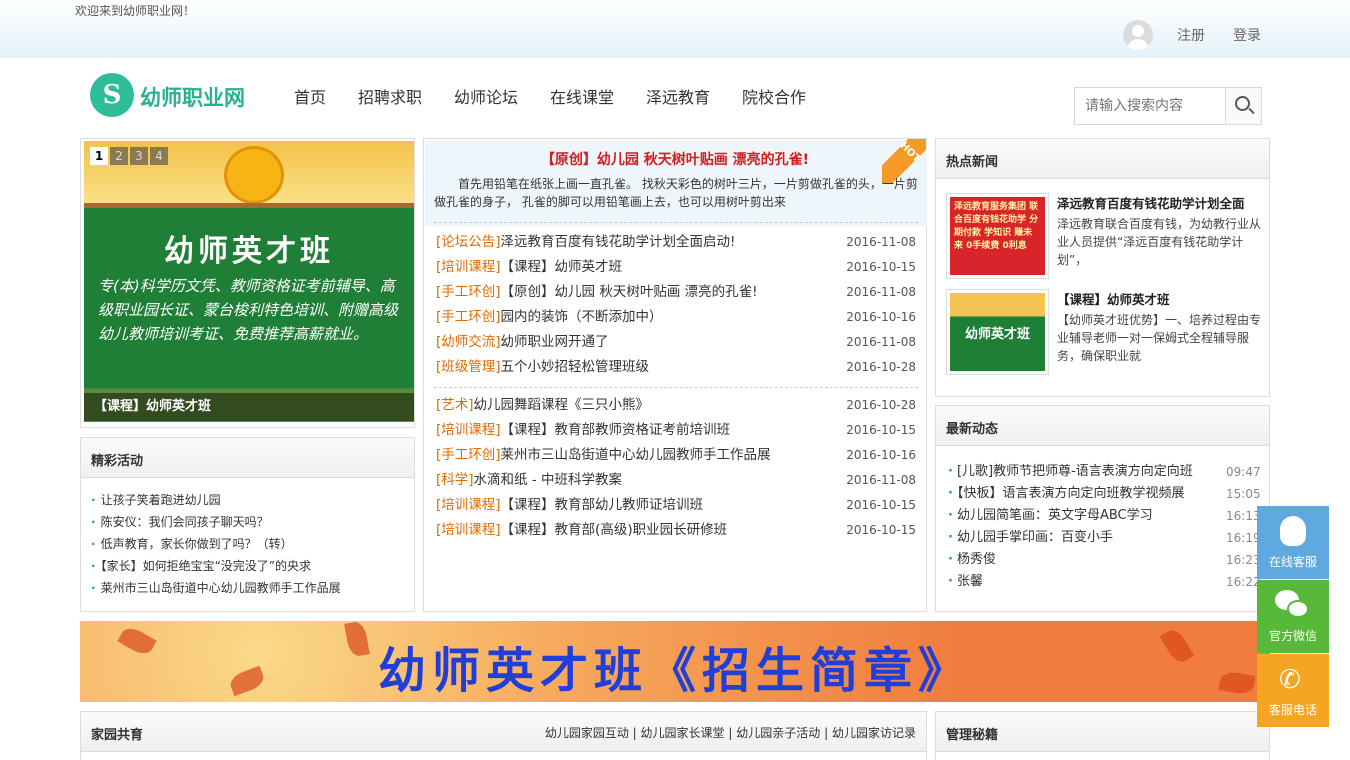 The width and height of the screenshot is (1350, 760). What do you see at coordinates (1293, 531) in the screenshot?
I see `qq-icon` at bounding box center [1293, 531].